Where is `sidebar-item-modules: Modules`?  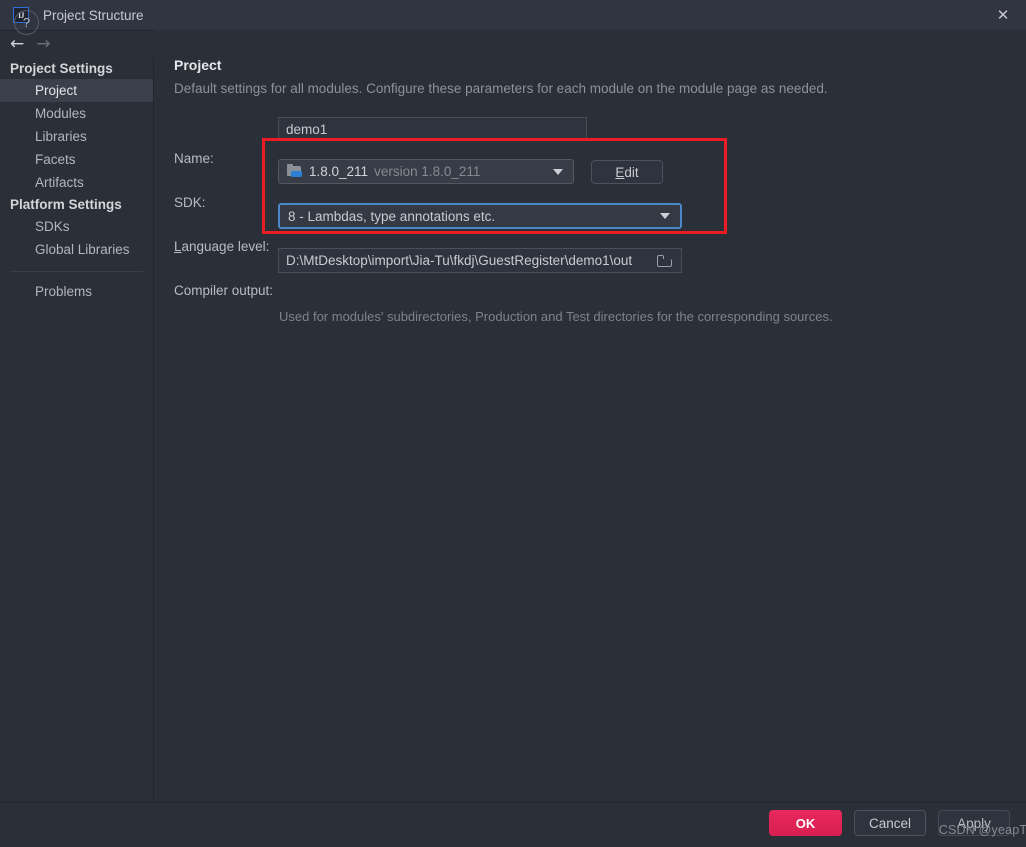 sidebar-item-modules: Modules is located at coordinates (76, 113).